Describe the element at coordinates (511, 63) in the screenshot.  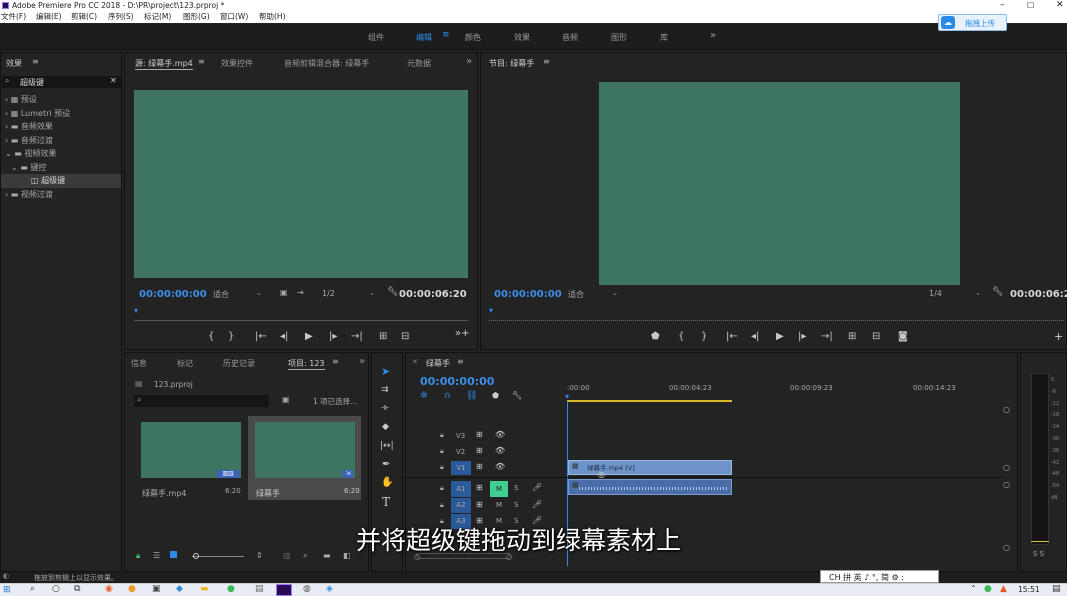
I see `tab-program: 节目: 绿幕手` at that location.